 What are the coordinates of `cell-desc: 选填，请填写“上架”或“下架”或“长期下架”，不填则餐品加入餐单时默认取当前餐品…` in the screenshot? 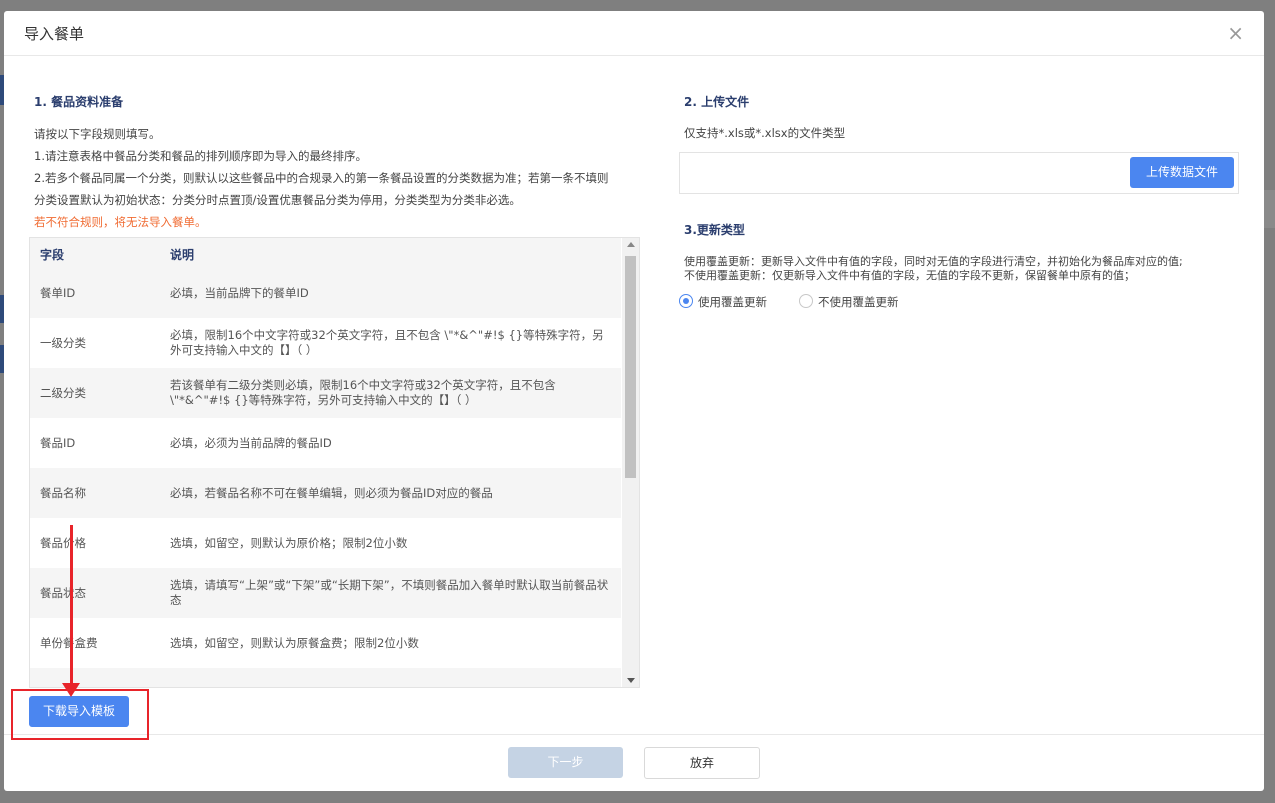 It's located at (389, 592).